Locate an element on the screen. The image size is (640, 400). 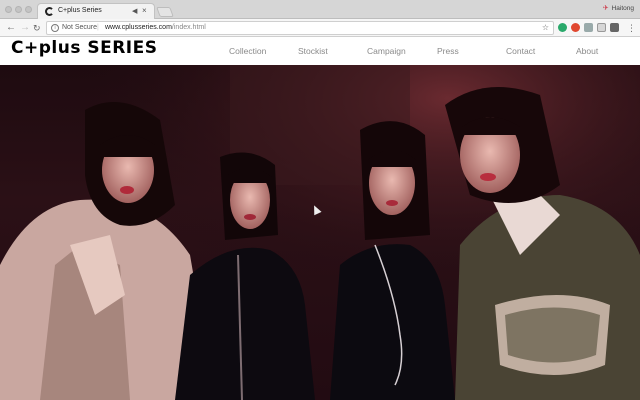
back-icon: ← is located at coordinates (11, 28).